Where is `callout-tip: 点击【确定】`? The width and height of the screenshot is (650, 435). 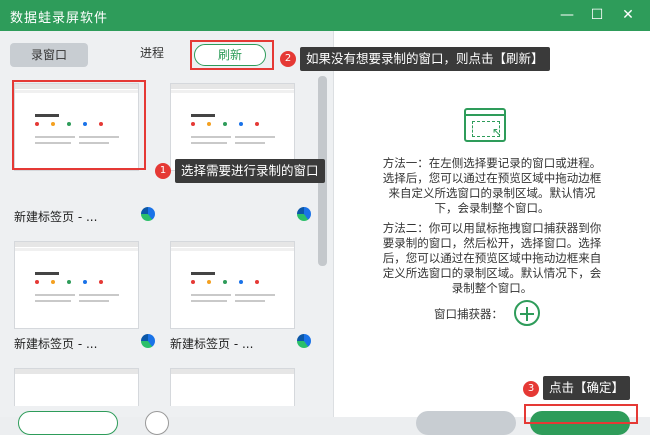 callout-tip: 点击【确定】 is located at coordinates (587, 388).